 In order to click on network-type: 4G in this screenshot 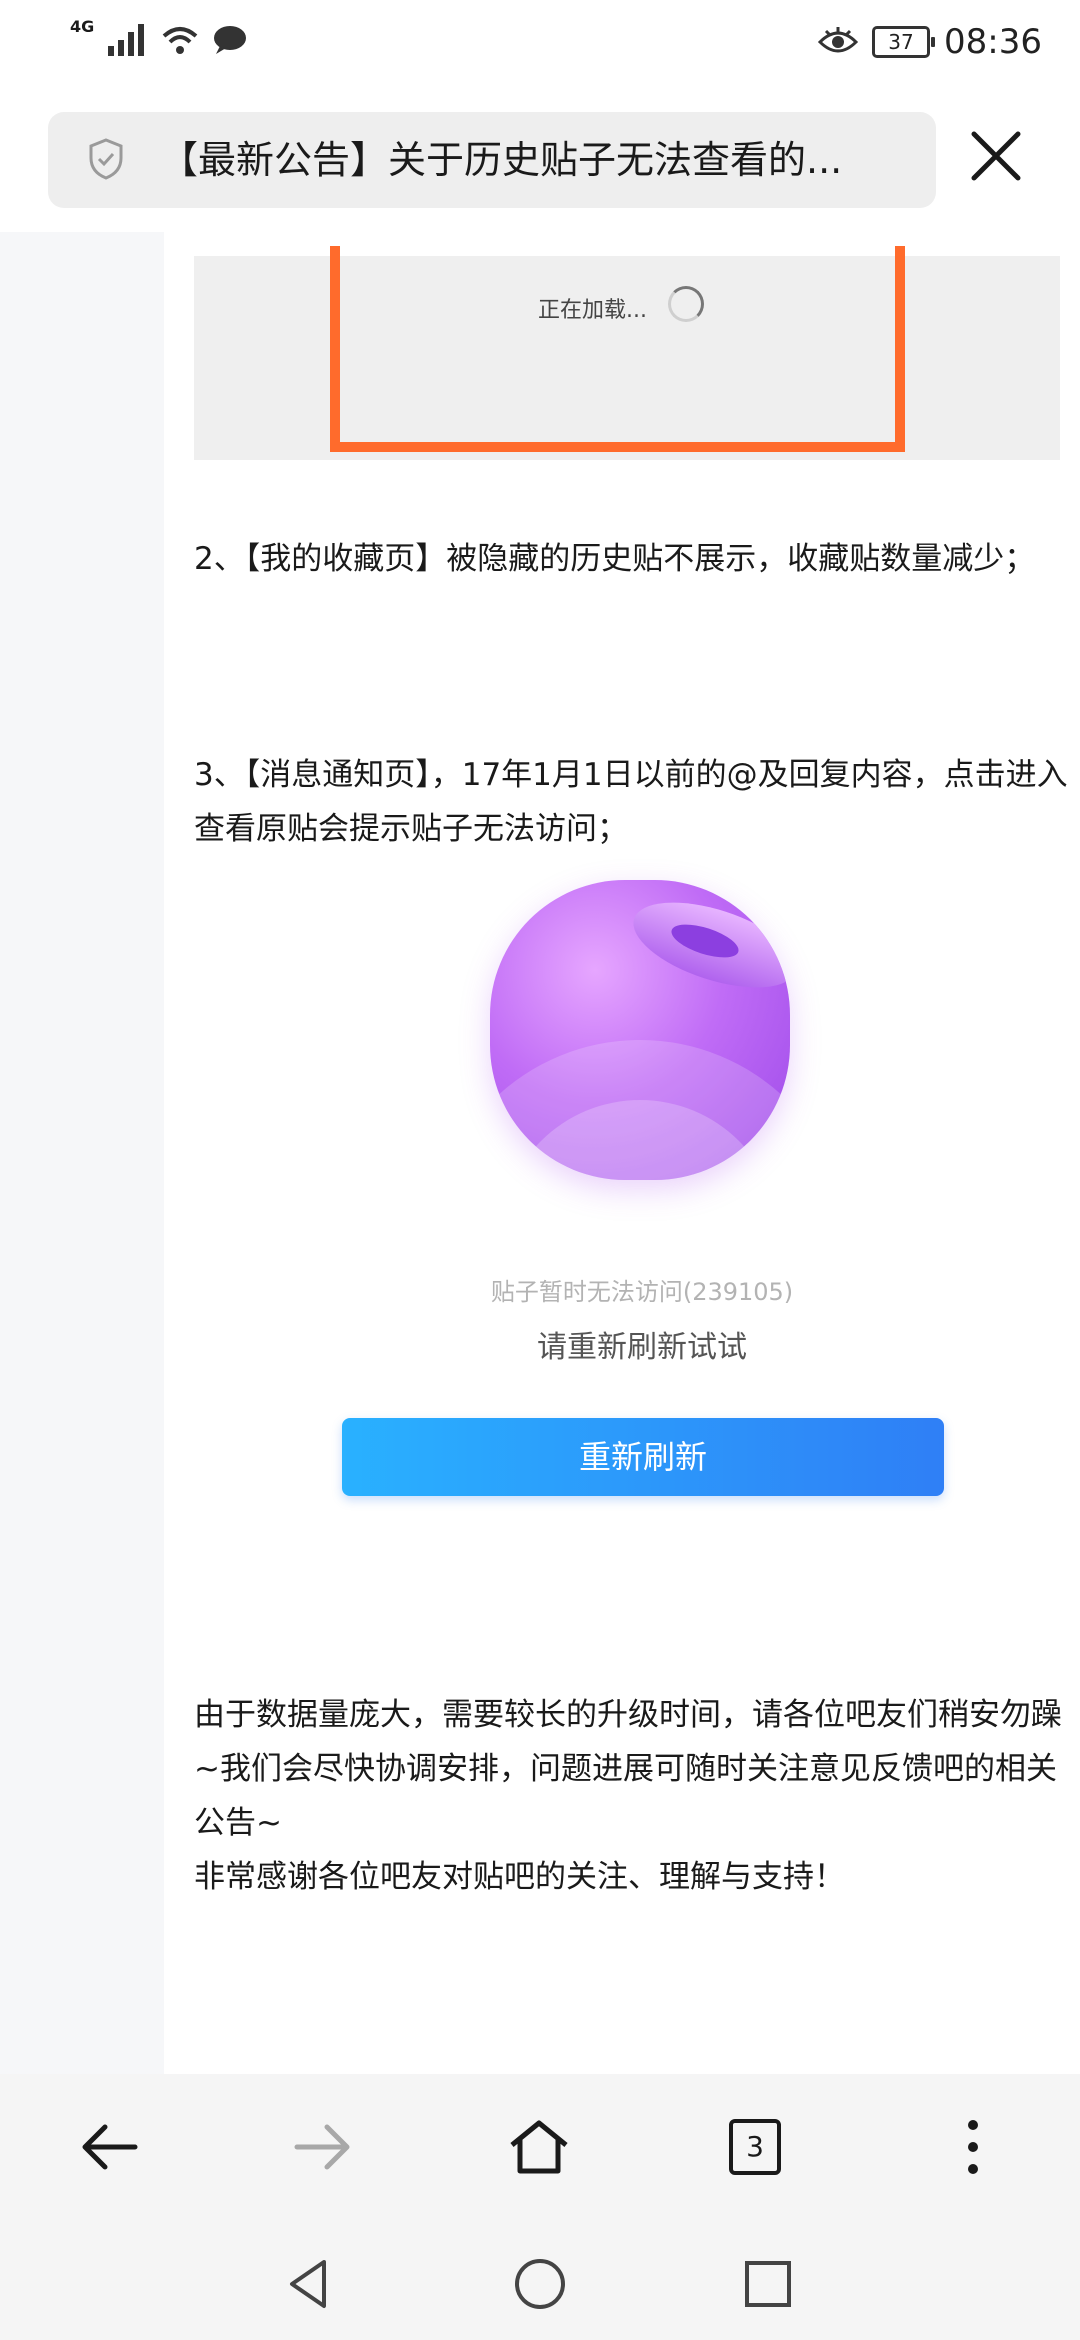, I will do `click(82, 26)`.